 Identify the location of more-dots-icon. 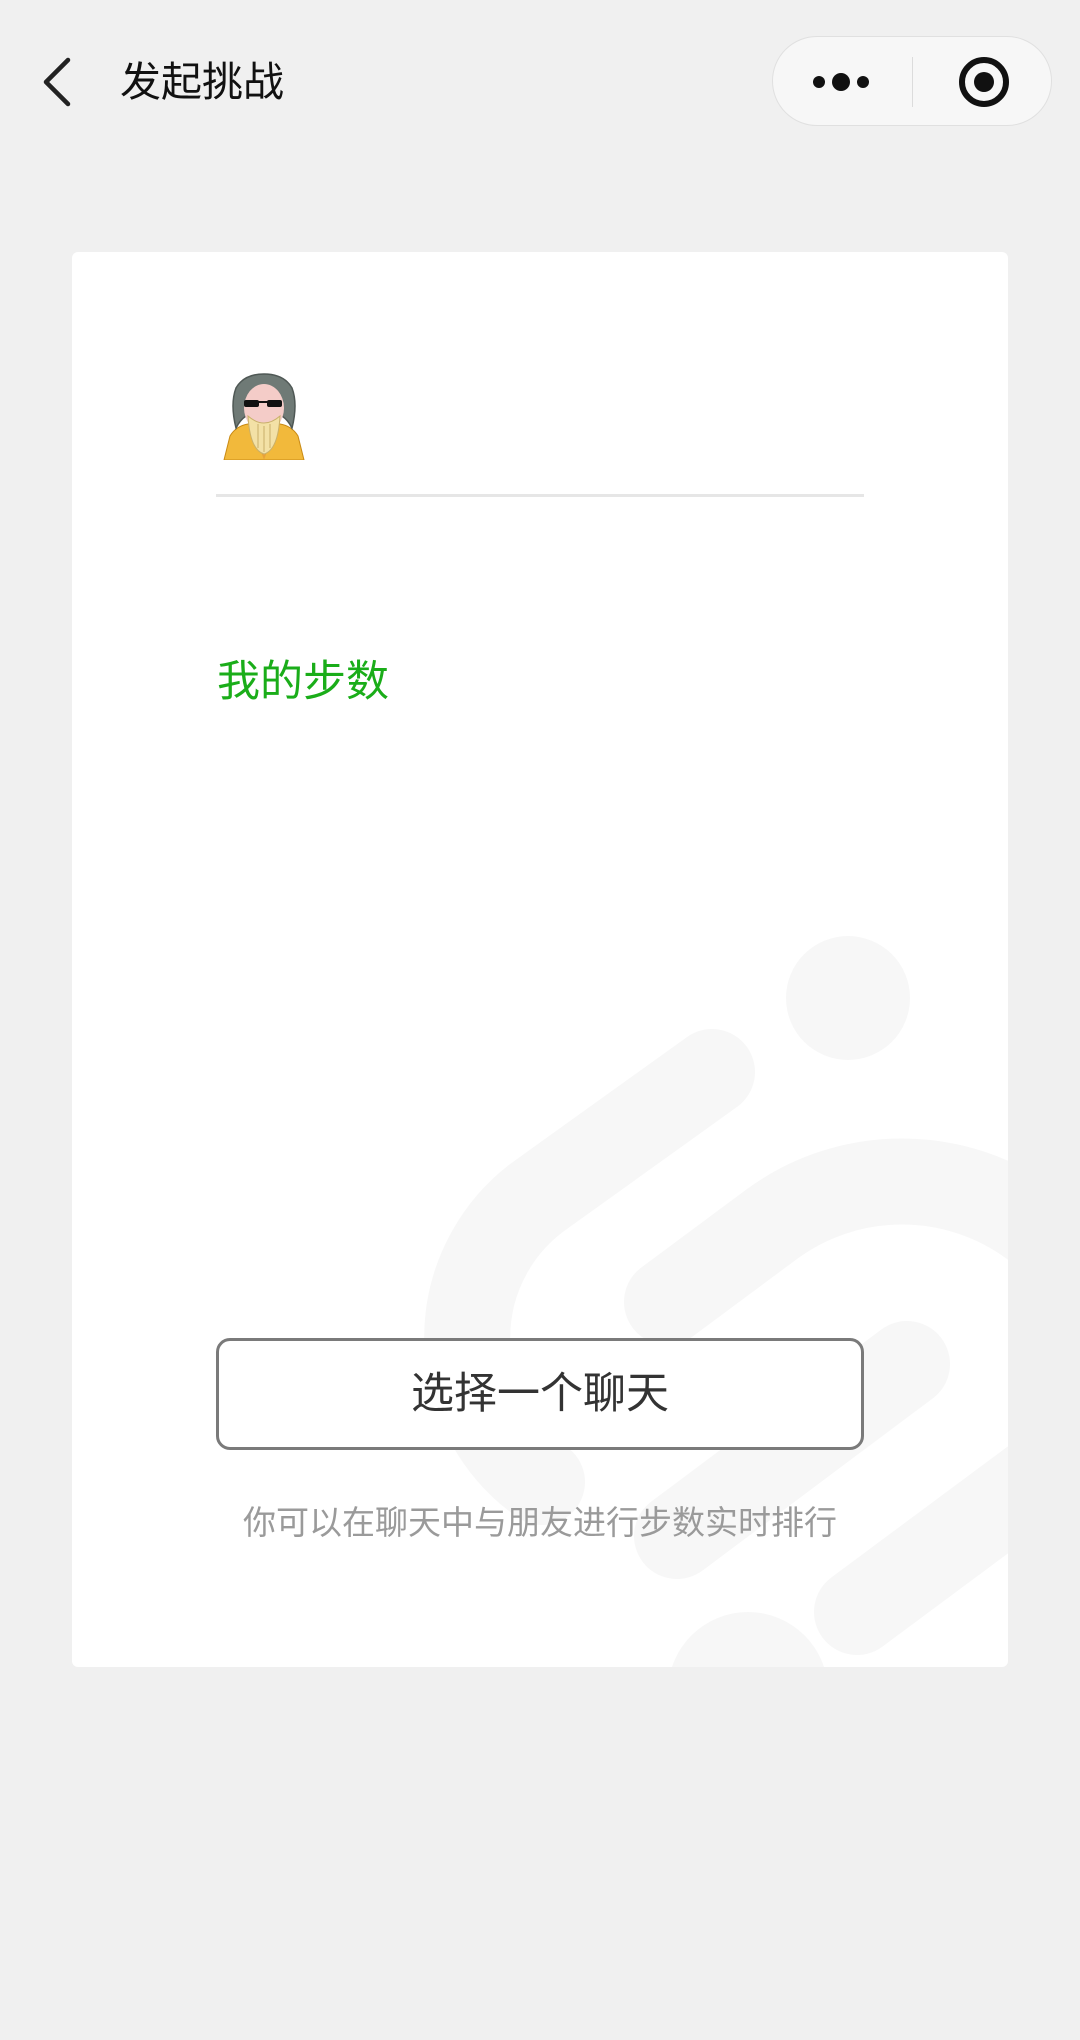
(841, 82).